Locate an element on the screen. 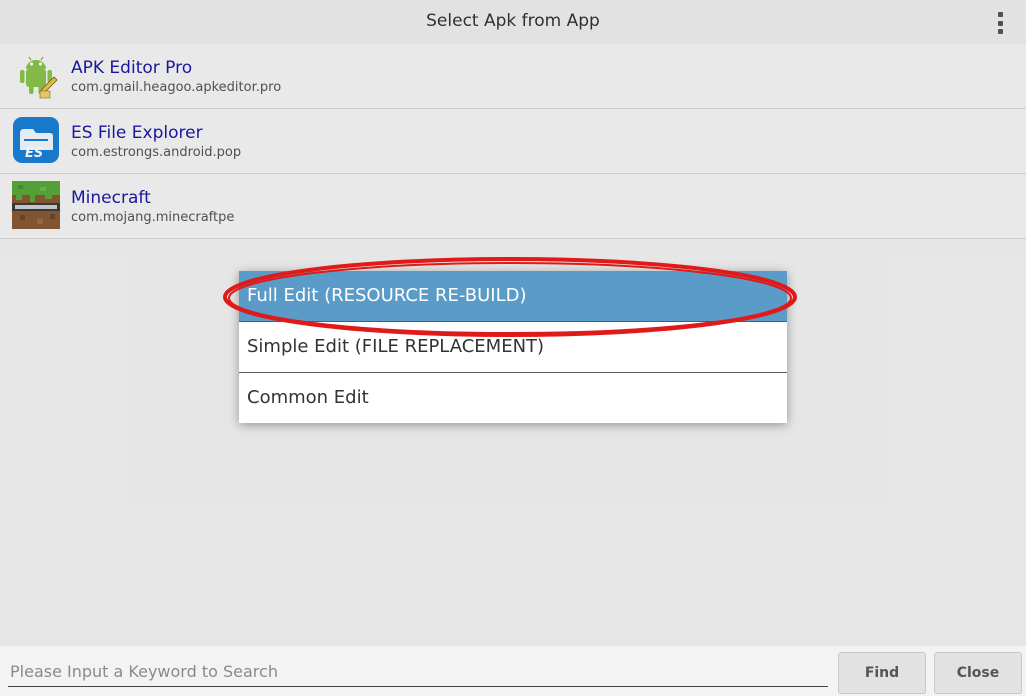 This screenshot has height=696, width=1026. option-simple-edit: Simple Edit (FILE REPLACEMENT) is located at coordinates (513, 347).